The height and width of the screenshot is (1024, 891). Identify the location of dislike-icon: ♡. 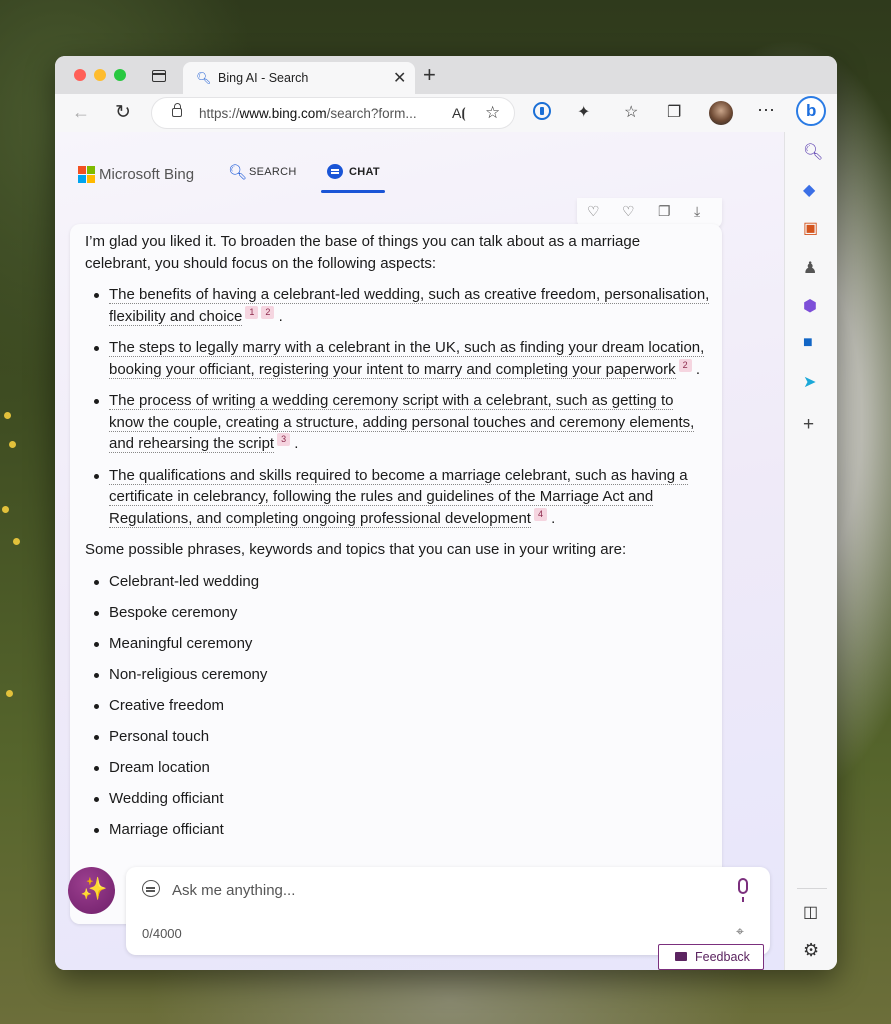
(628, 211).